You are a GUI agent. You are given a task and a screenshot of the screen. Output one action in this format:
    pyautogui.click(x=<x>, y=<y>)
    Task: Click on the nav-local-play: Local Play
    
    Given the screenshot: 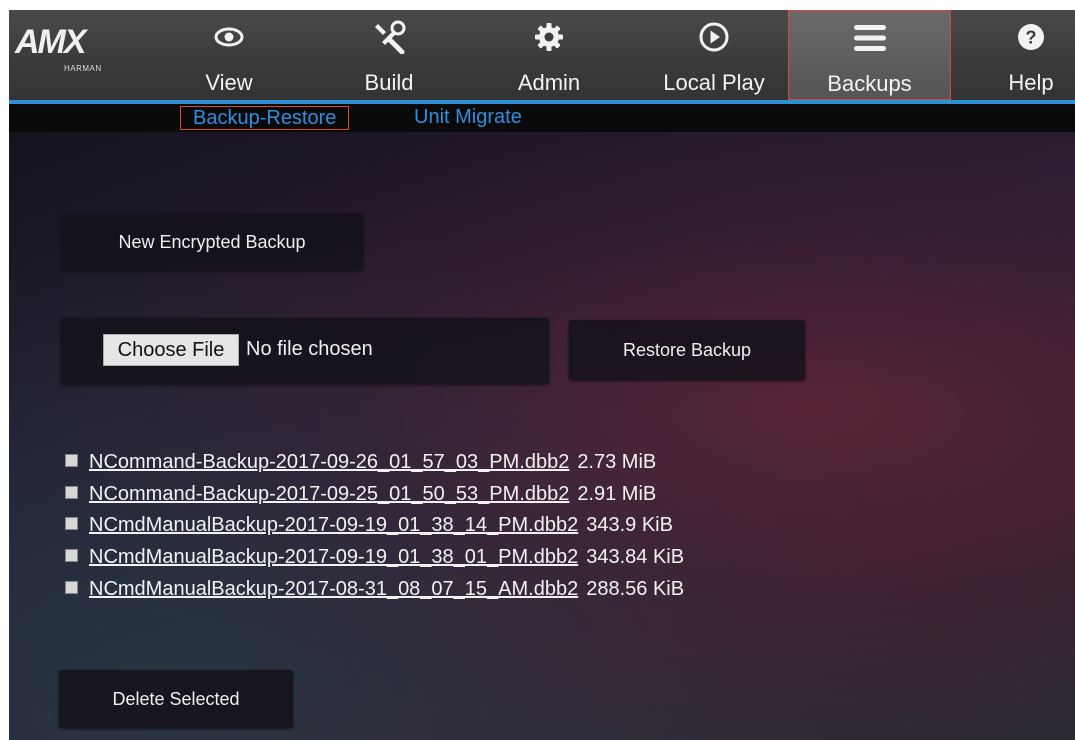 What is the action you would take?
    pyautogui.click(x=714, y=55)
    